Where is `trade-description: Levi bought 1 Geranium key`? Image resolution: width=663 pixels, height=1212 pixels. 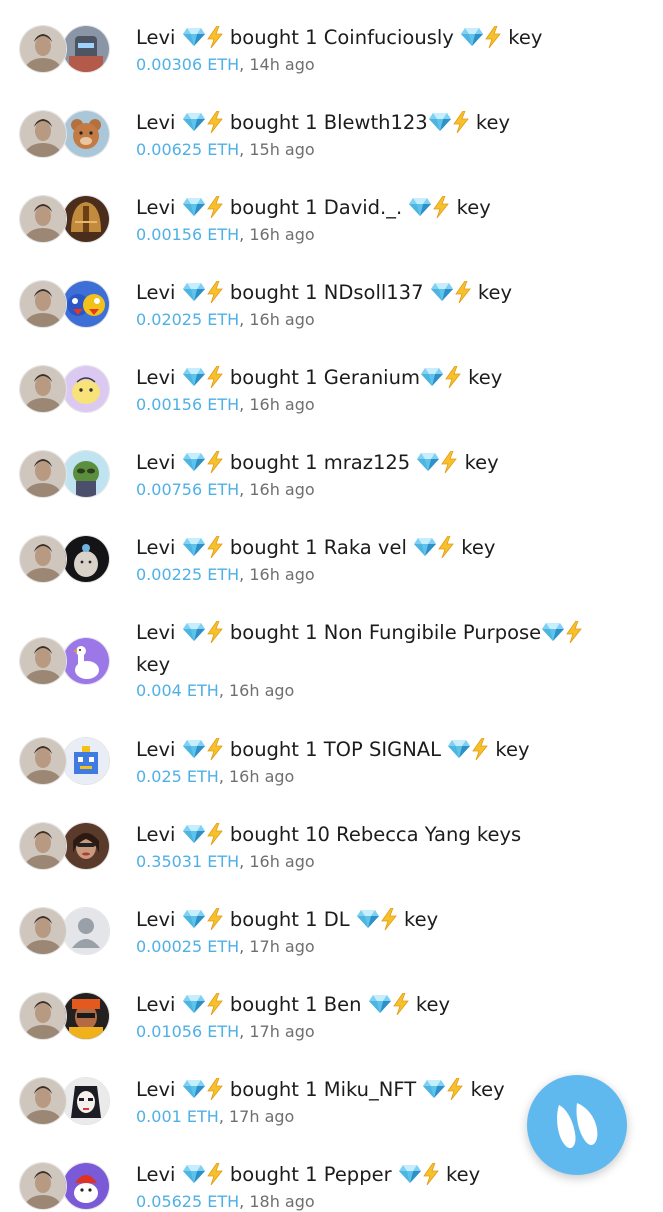 trade-description: Levi bought 1 Geranium key is located at coordinates (381, 378).